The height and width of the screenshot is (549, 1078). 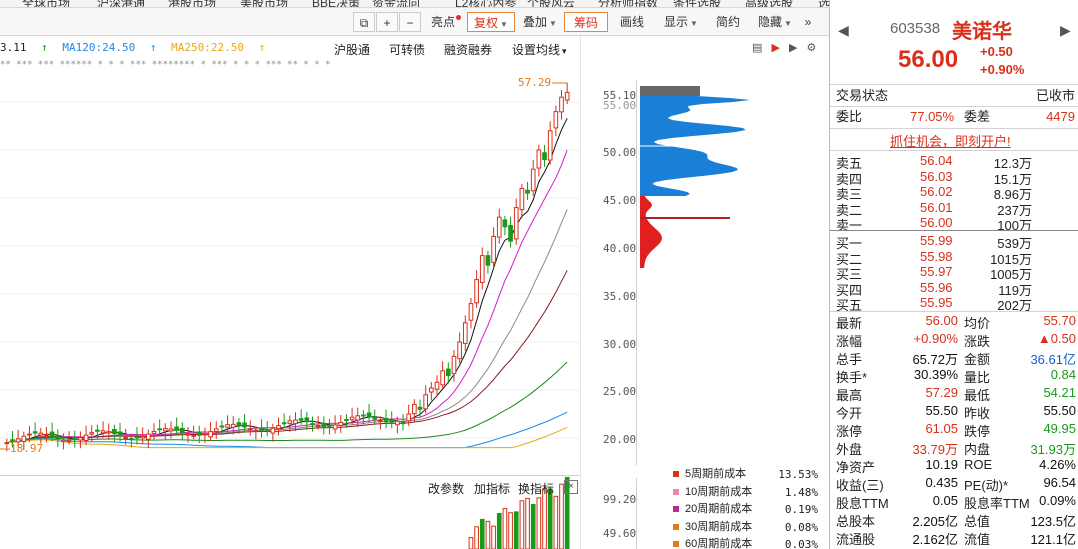 What do you see at coordinates (935, 521) in the screenshot?
I see `quote-value: 2.205亿` at bounding box center [935, 521].